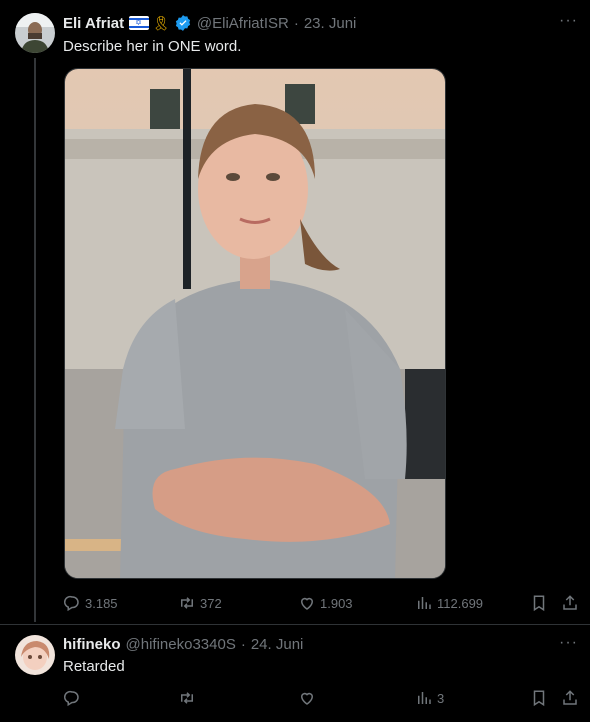 The width and height of the screenshot is (590, 722). What do you see at coordinates (152, 46) in the screenshot?
I see `tweet-text: Describe her in ONE word.` at bounding box center [152, 46].